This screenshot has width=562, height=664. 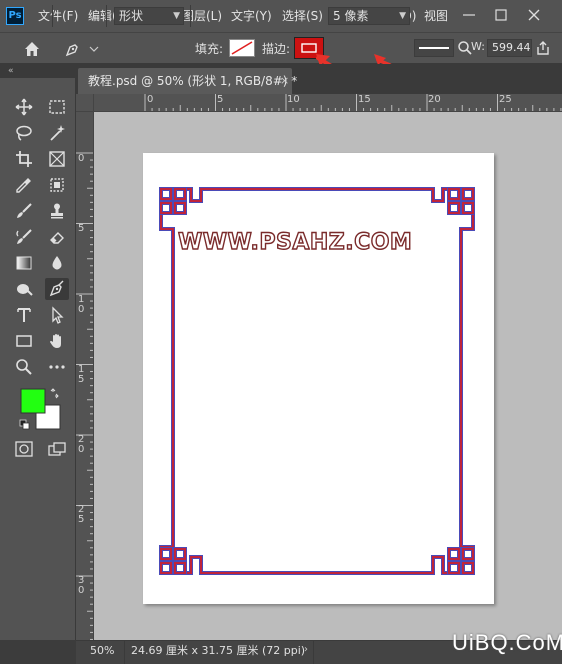 I want to click on menu-select: 选择(S), so click(x=302, y=16).